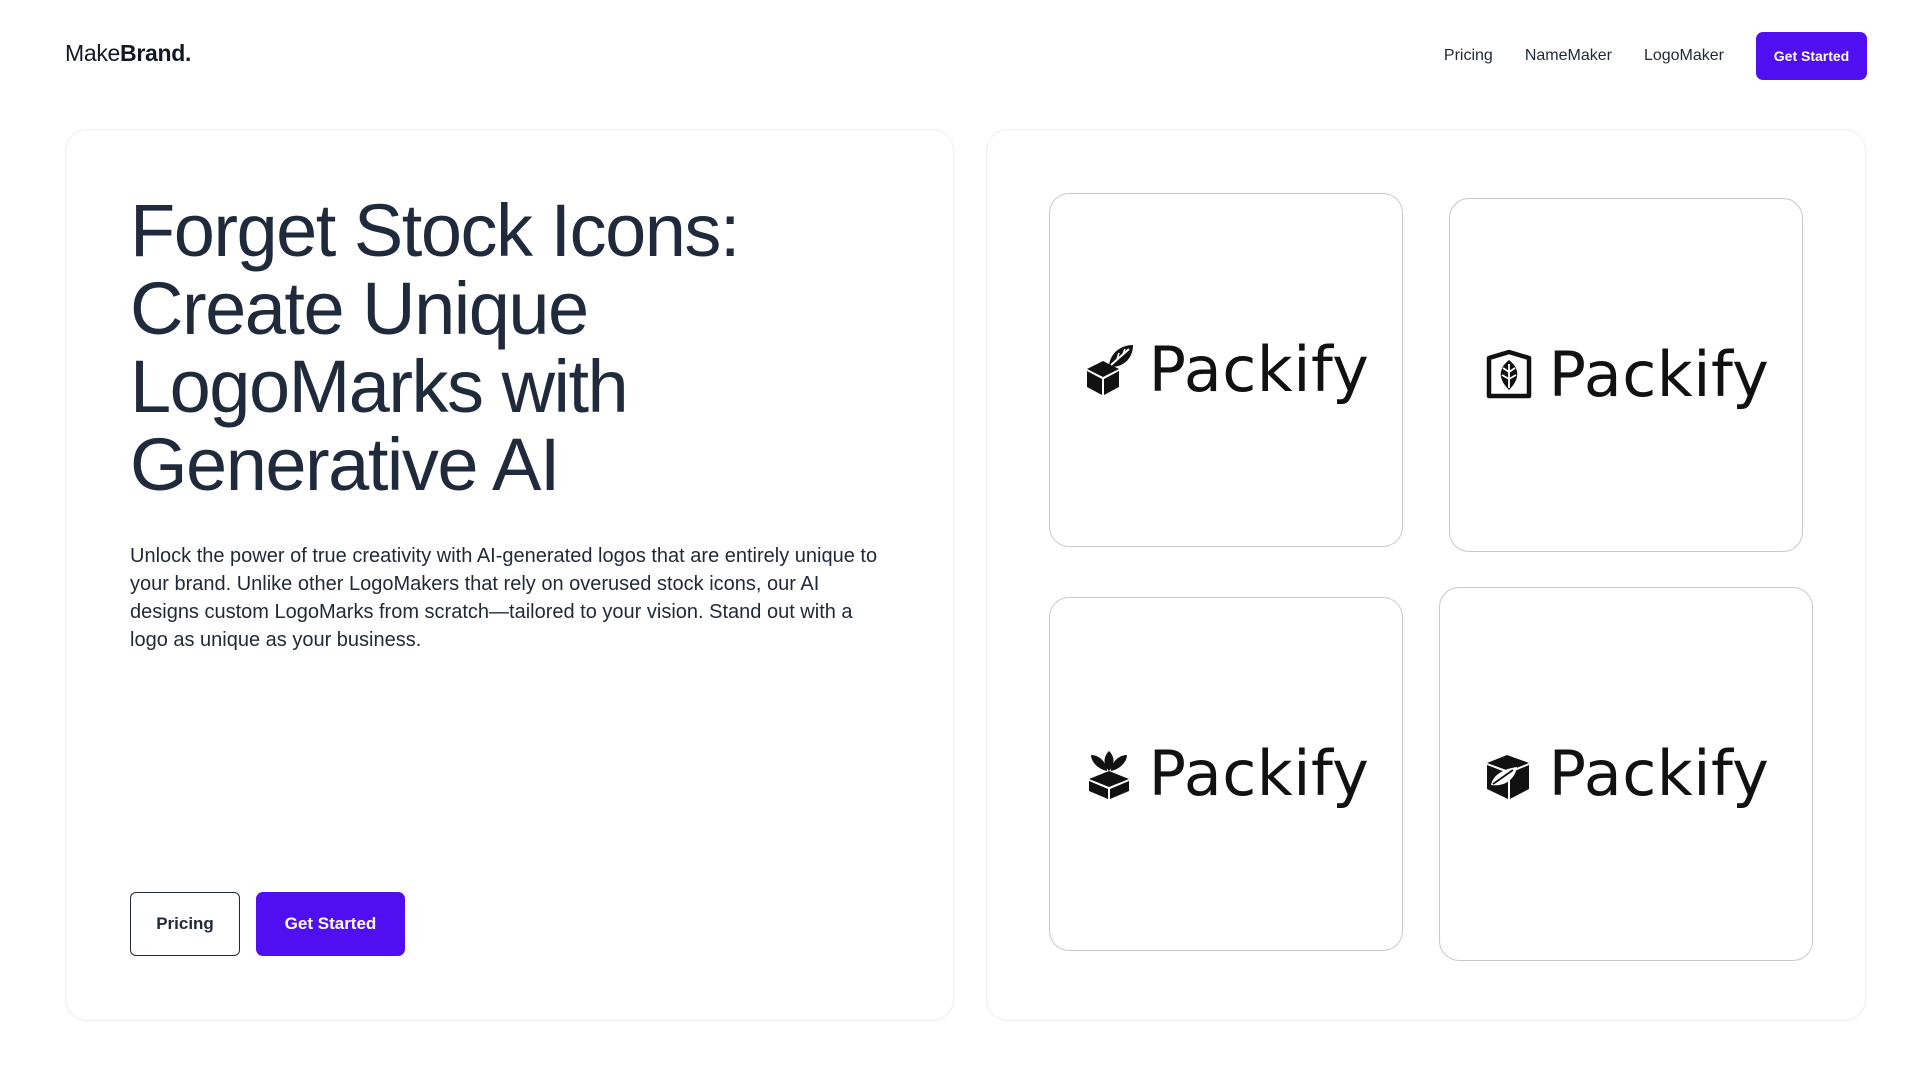 The width and height of the screenshot is (1920, 1080). I want to click on get-started-button: Get Started, so click(330, 924).